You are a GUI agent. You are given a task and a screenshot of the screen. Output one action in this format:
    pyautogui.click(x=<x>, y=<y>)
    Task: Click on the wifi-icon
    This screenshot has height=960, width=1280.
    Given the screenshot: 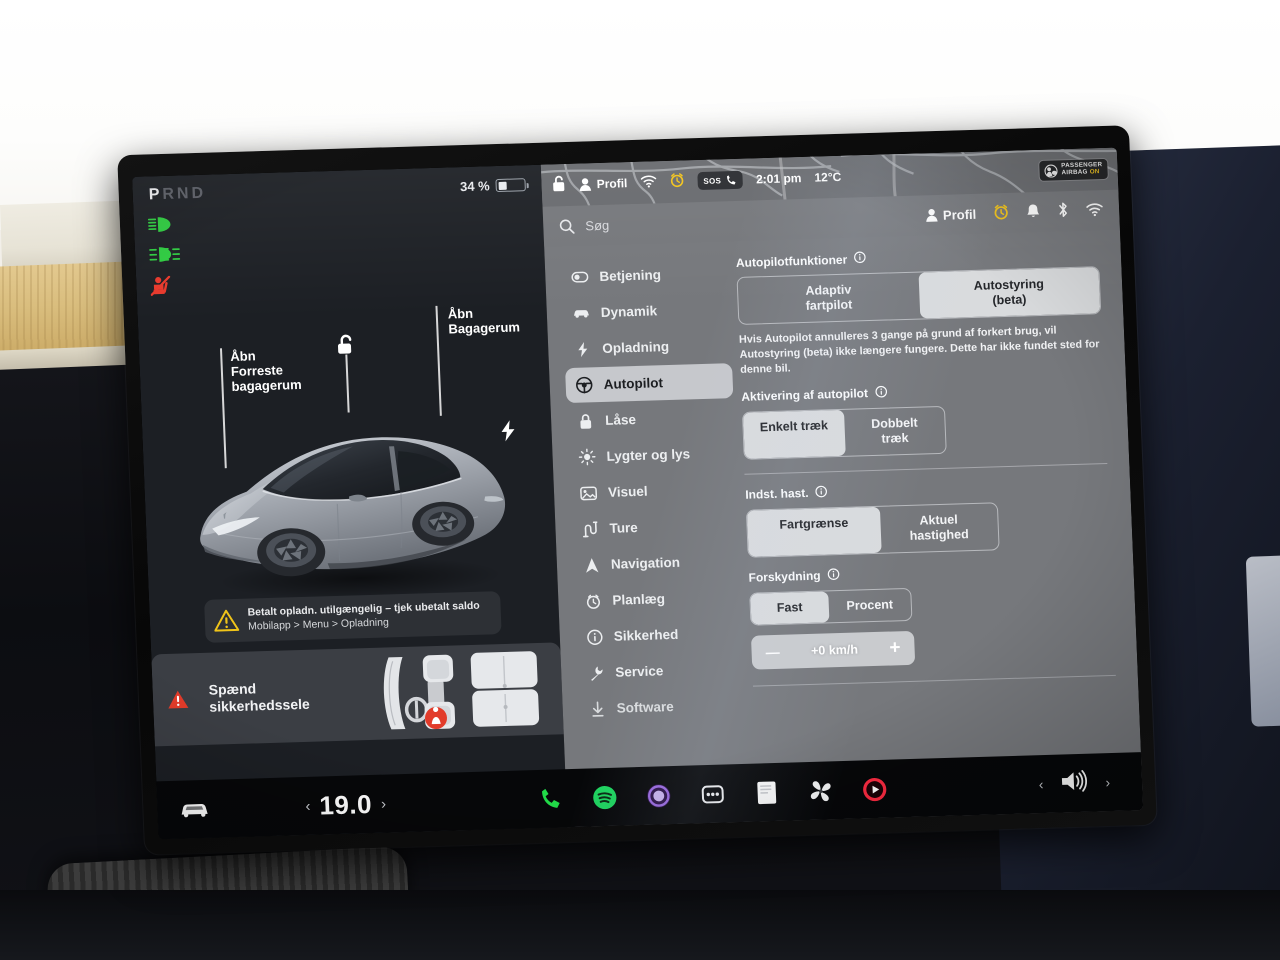 What is the action you would take?
    pyautogui.click(x=1095, y=210)
    